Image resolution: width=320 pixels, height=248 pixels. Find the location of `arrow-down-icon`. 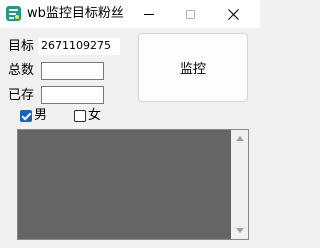

arrow-down-icon is located at coordinates (239, 230).